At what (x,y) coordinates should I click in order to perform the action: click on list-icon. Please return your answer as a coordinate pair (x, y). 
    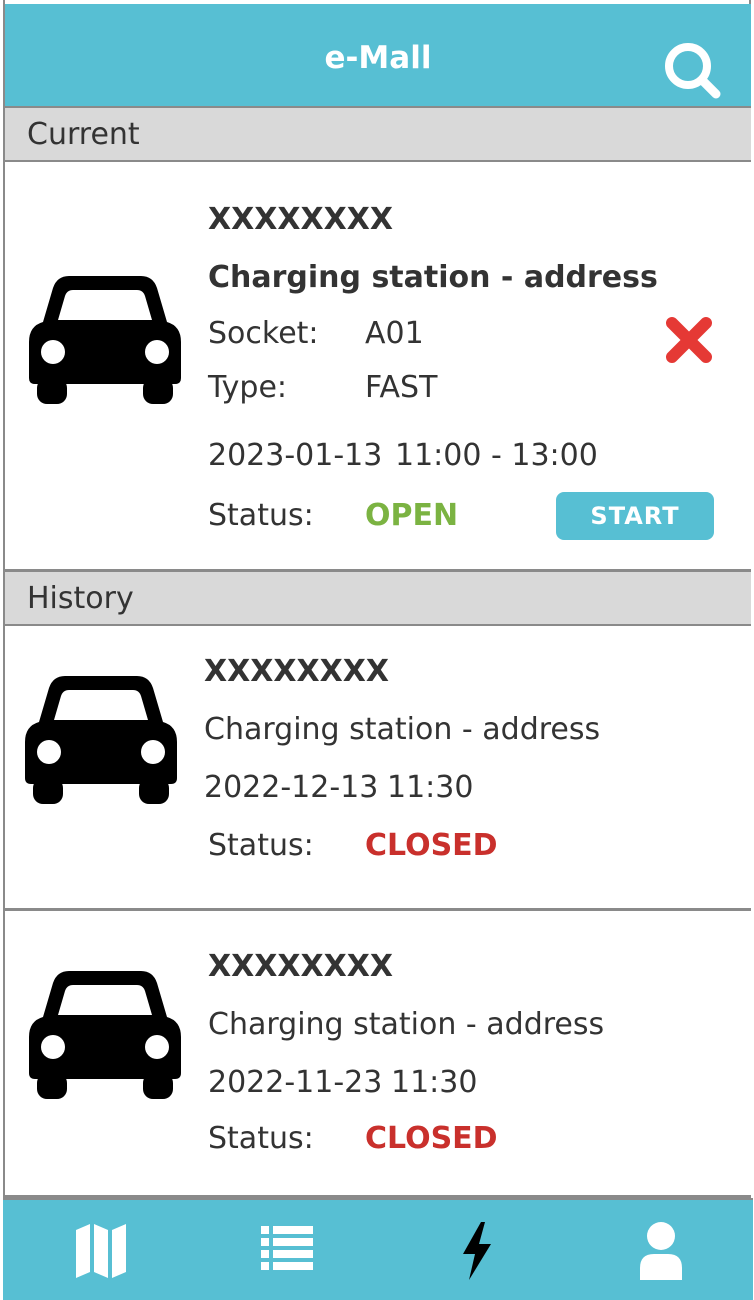
    Looking at the image, I should click on (286, 1250).